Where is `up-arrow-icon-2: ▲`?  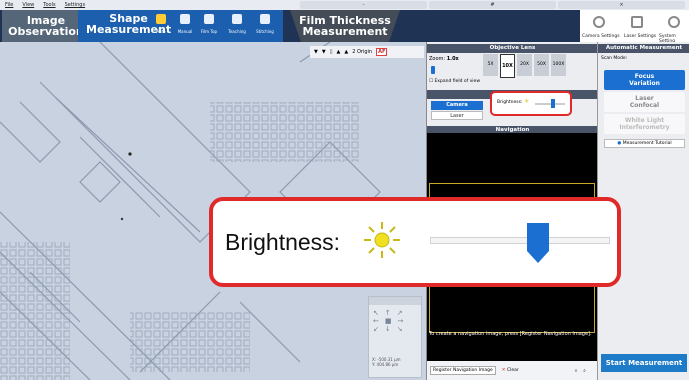 up-arrow-icon-2: ▲ is located at coordinates (346, 52).